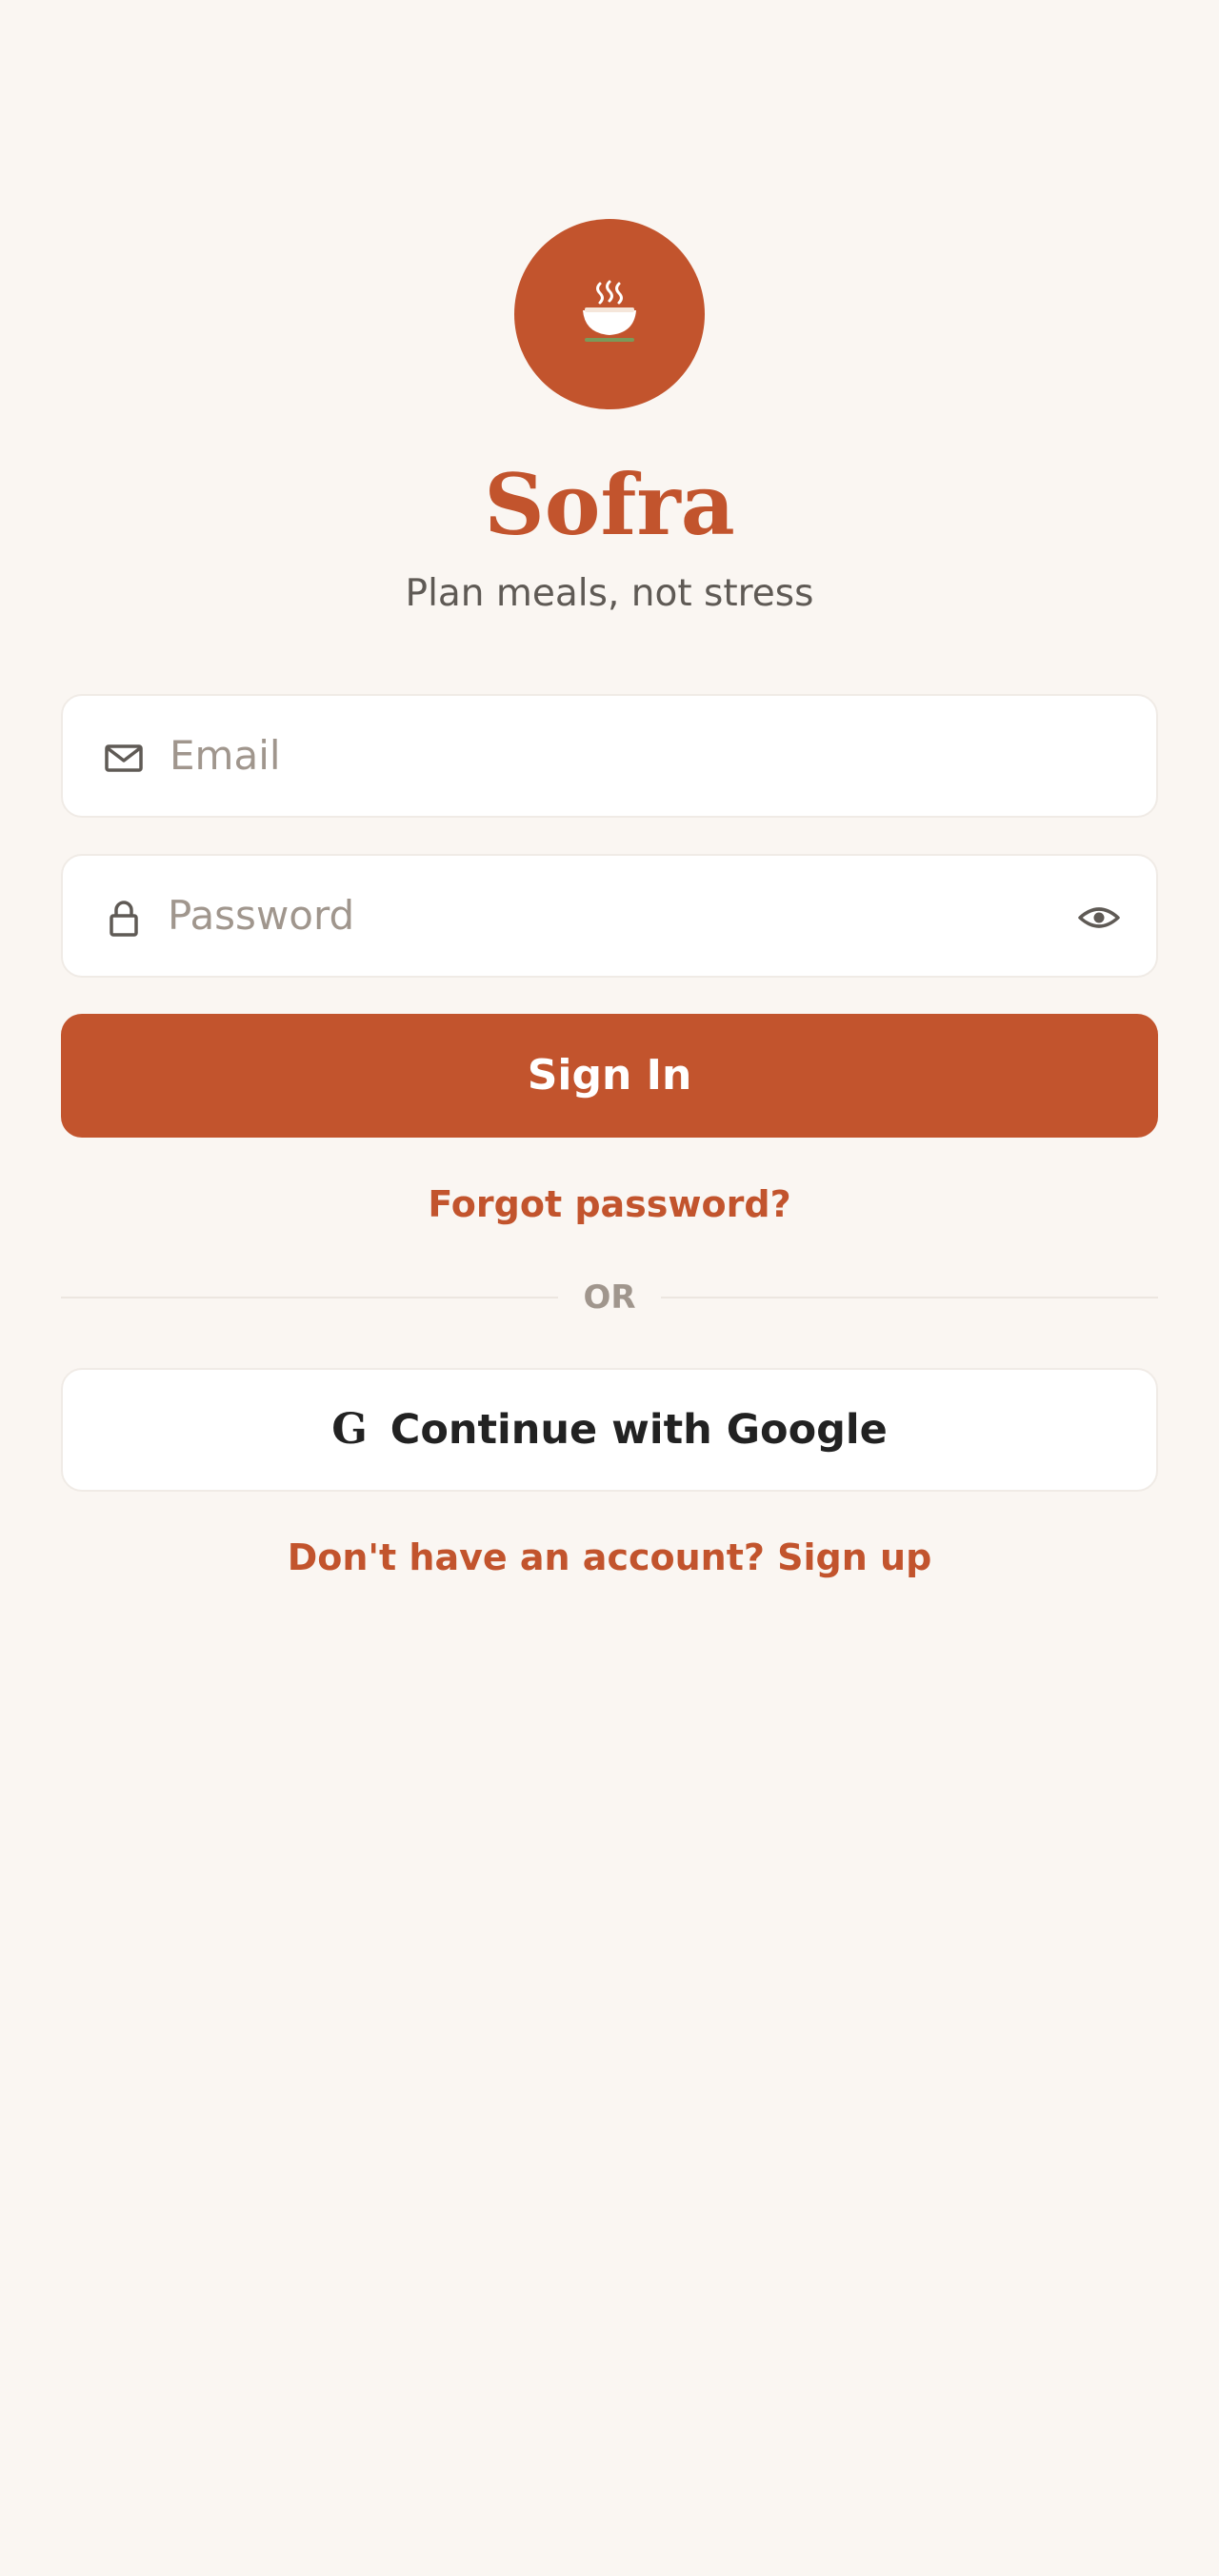  I want to click on lock-icon, so click(124, 919).